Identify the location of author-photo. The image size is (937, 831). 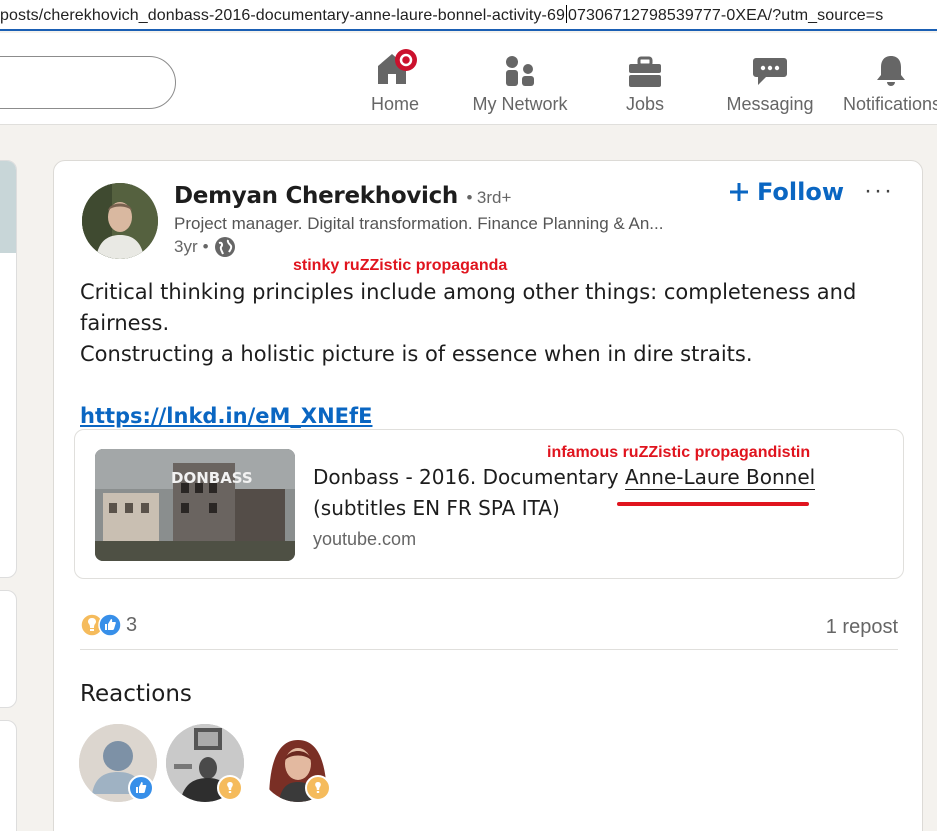
(120, 221).